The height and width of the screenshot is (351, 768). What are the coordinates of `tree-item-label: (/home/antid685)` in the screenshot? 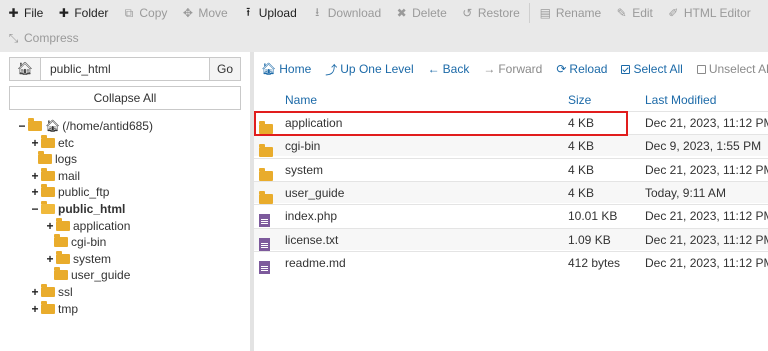 It's located at (107, 126).